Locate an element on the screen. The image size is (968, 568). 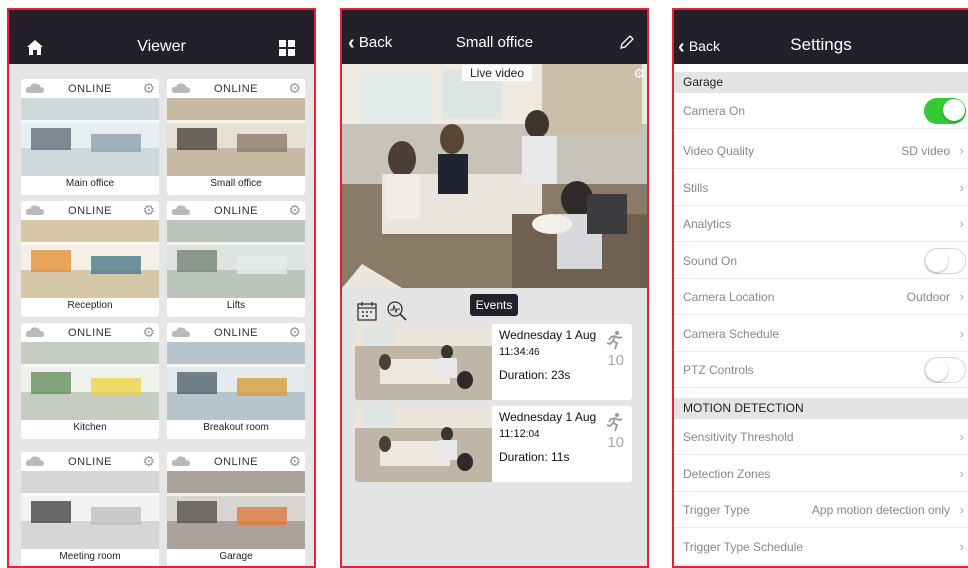
calendar-icon is located at coordinates (367, 311).